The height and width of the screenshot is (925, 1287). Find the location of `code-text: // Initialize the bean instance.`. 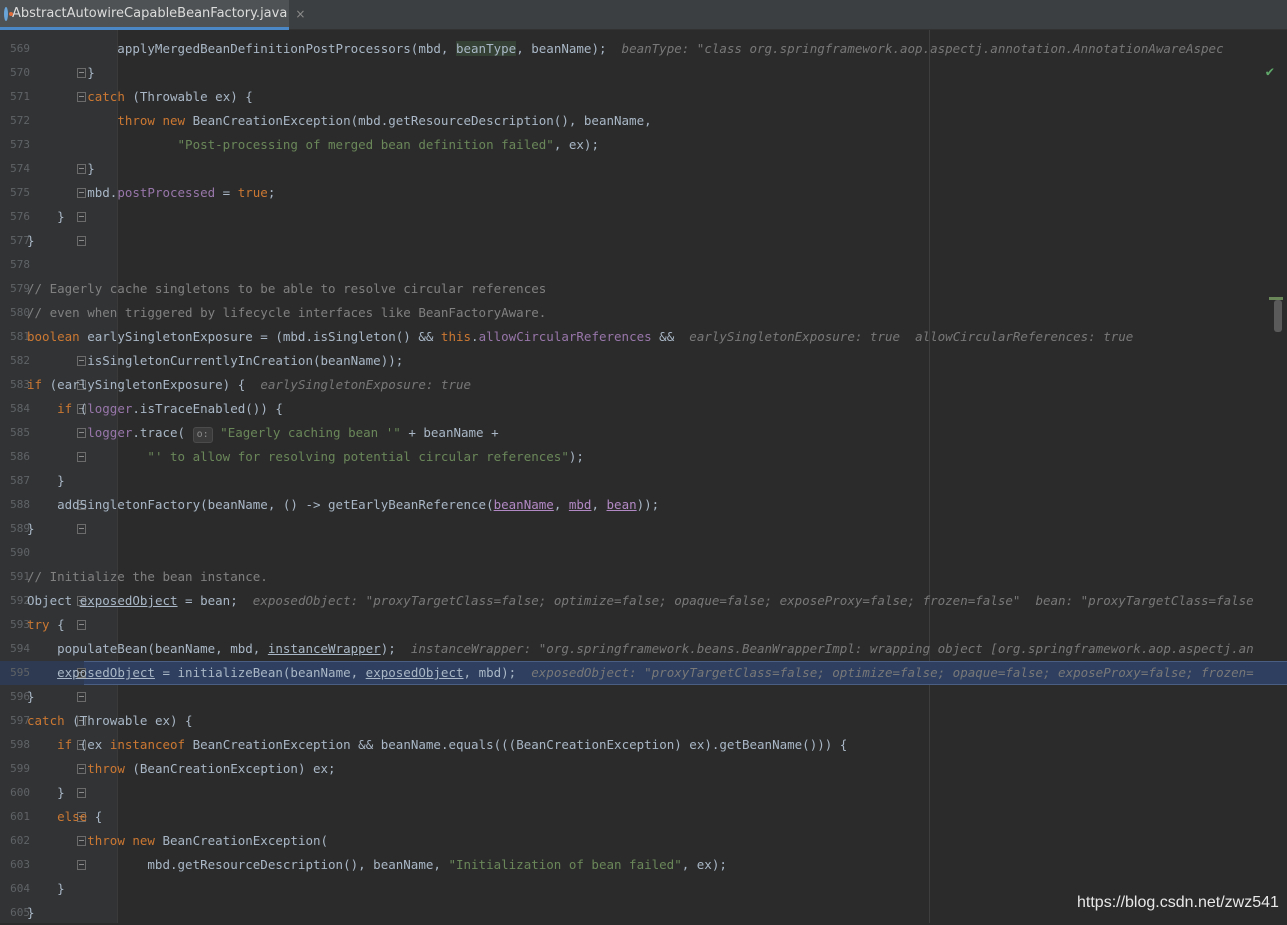

code-text: // Initialize the bean instance. is located at coordinates (147, 577).